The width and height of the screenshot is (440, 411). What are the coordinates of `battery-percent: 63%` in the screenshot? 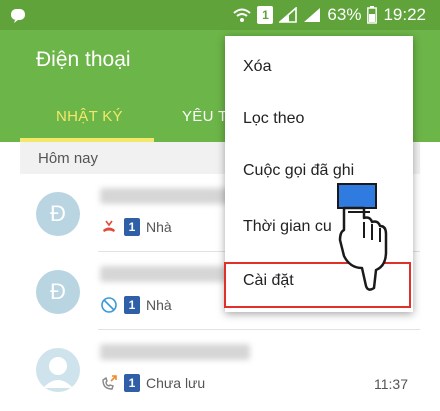 It's located at (344, 14).